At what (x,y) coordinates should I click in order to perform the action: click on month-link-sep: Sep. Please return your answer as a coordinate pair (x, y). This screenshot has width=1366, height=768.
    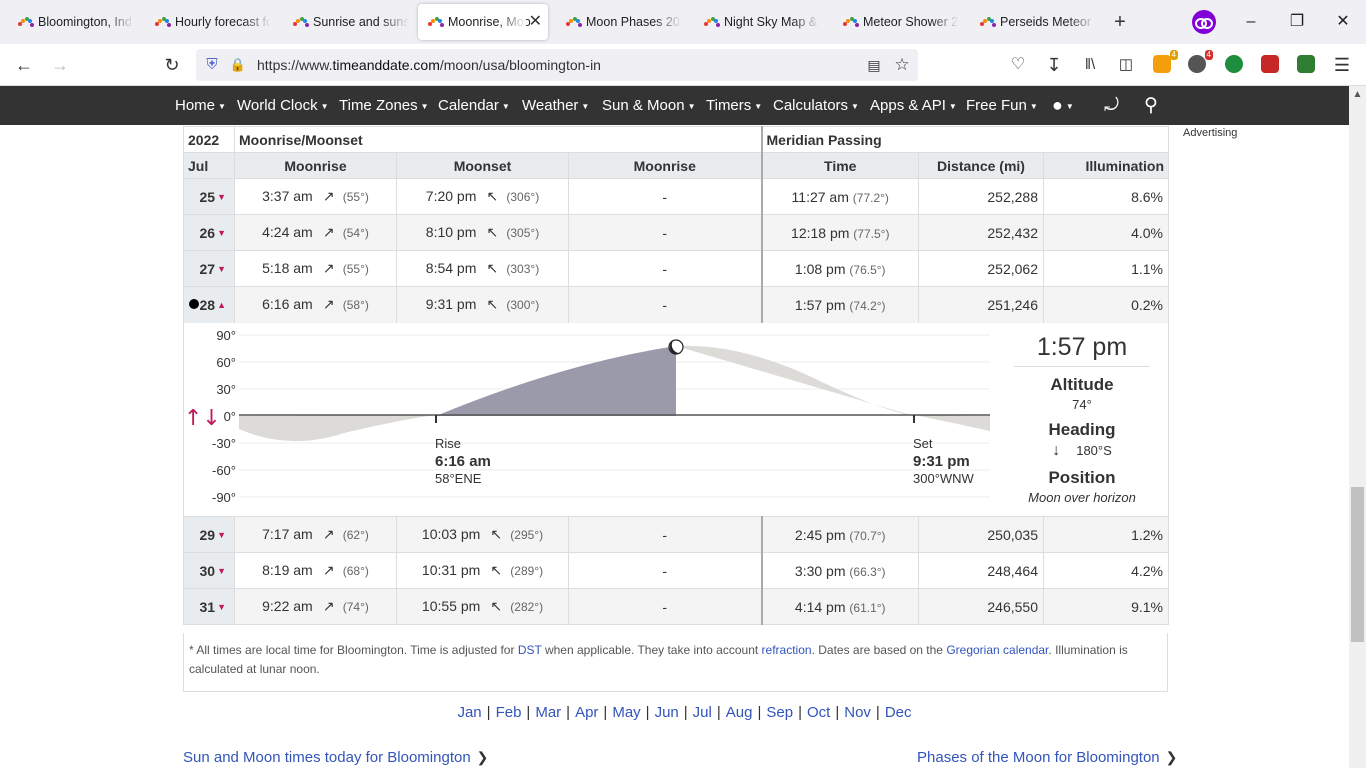
    Looking at the image, I should click on (779, 712).